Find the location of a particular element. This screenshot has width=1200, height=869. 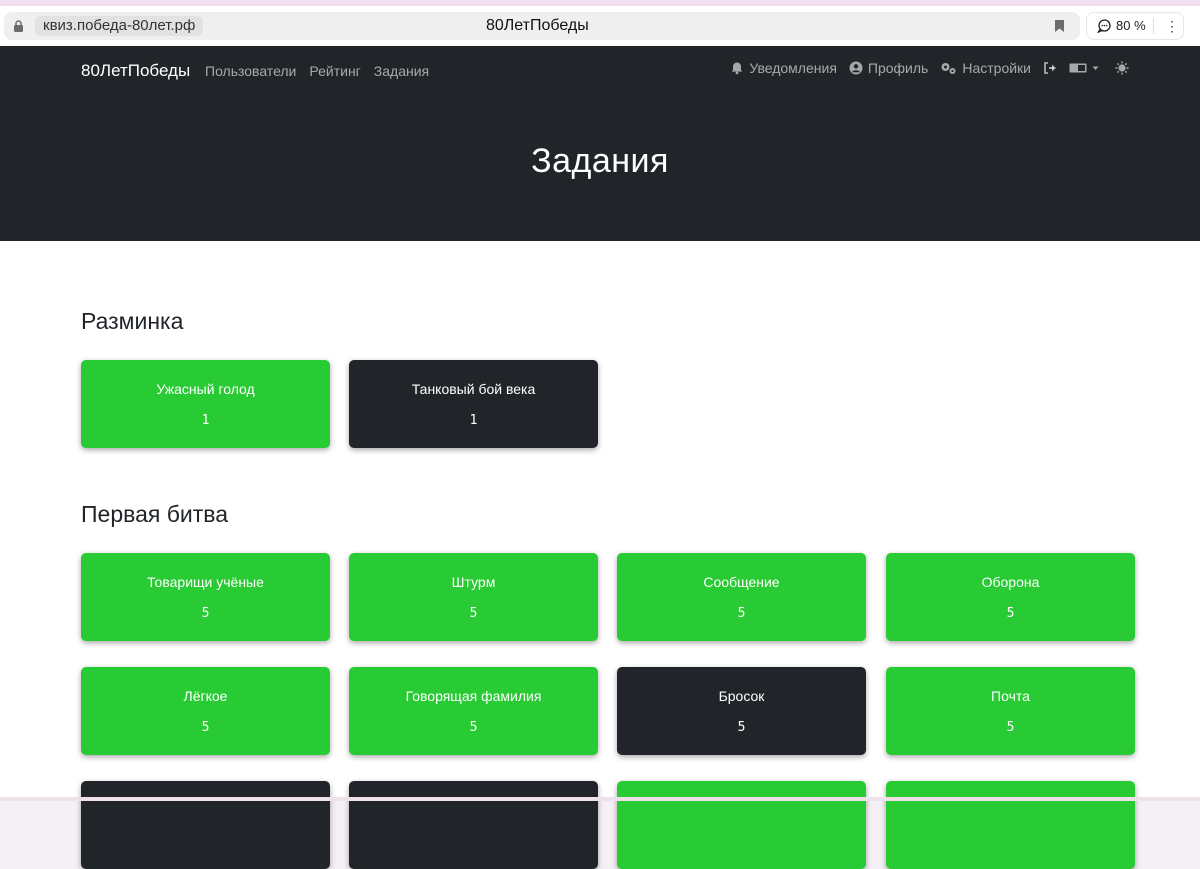

challenge-card: Говорящая фамилия 5 is located at coordinates (473, 711).